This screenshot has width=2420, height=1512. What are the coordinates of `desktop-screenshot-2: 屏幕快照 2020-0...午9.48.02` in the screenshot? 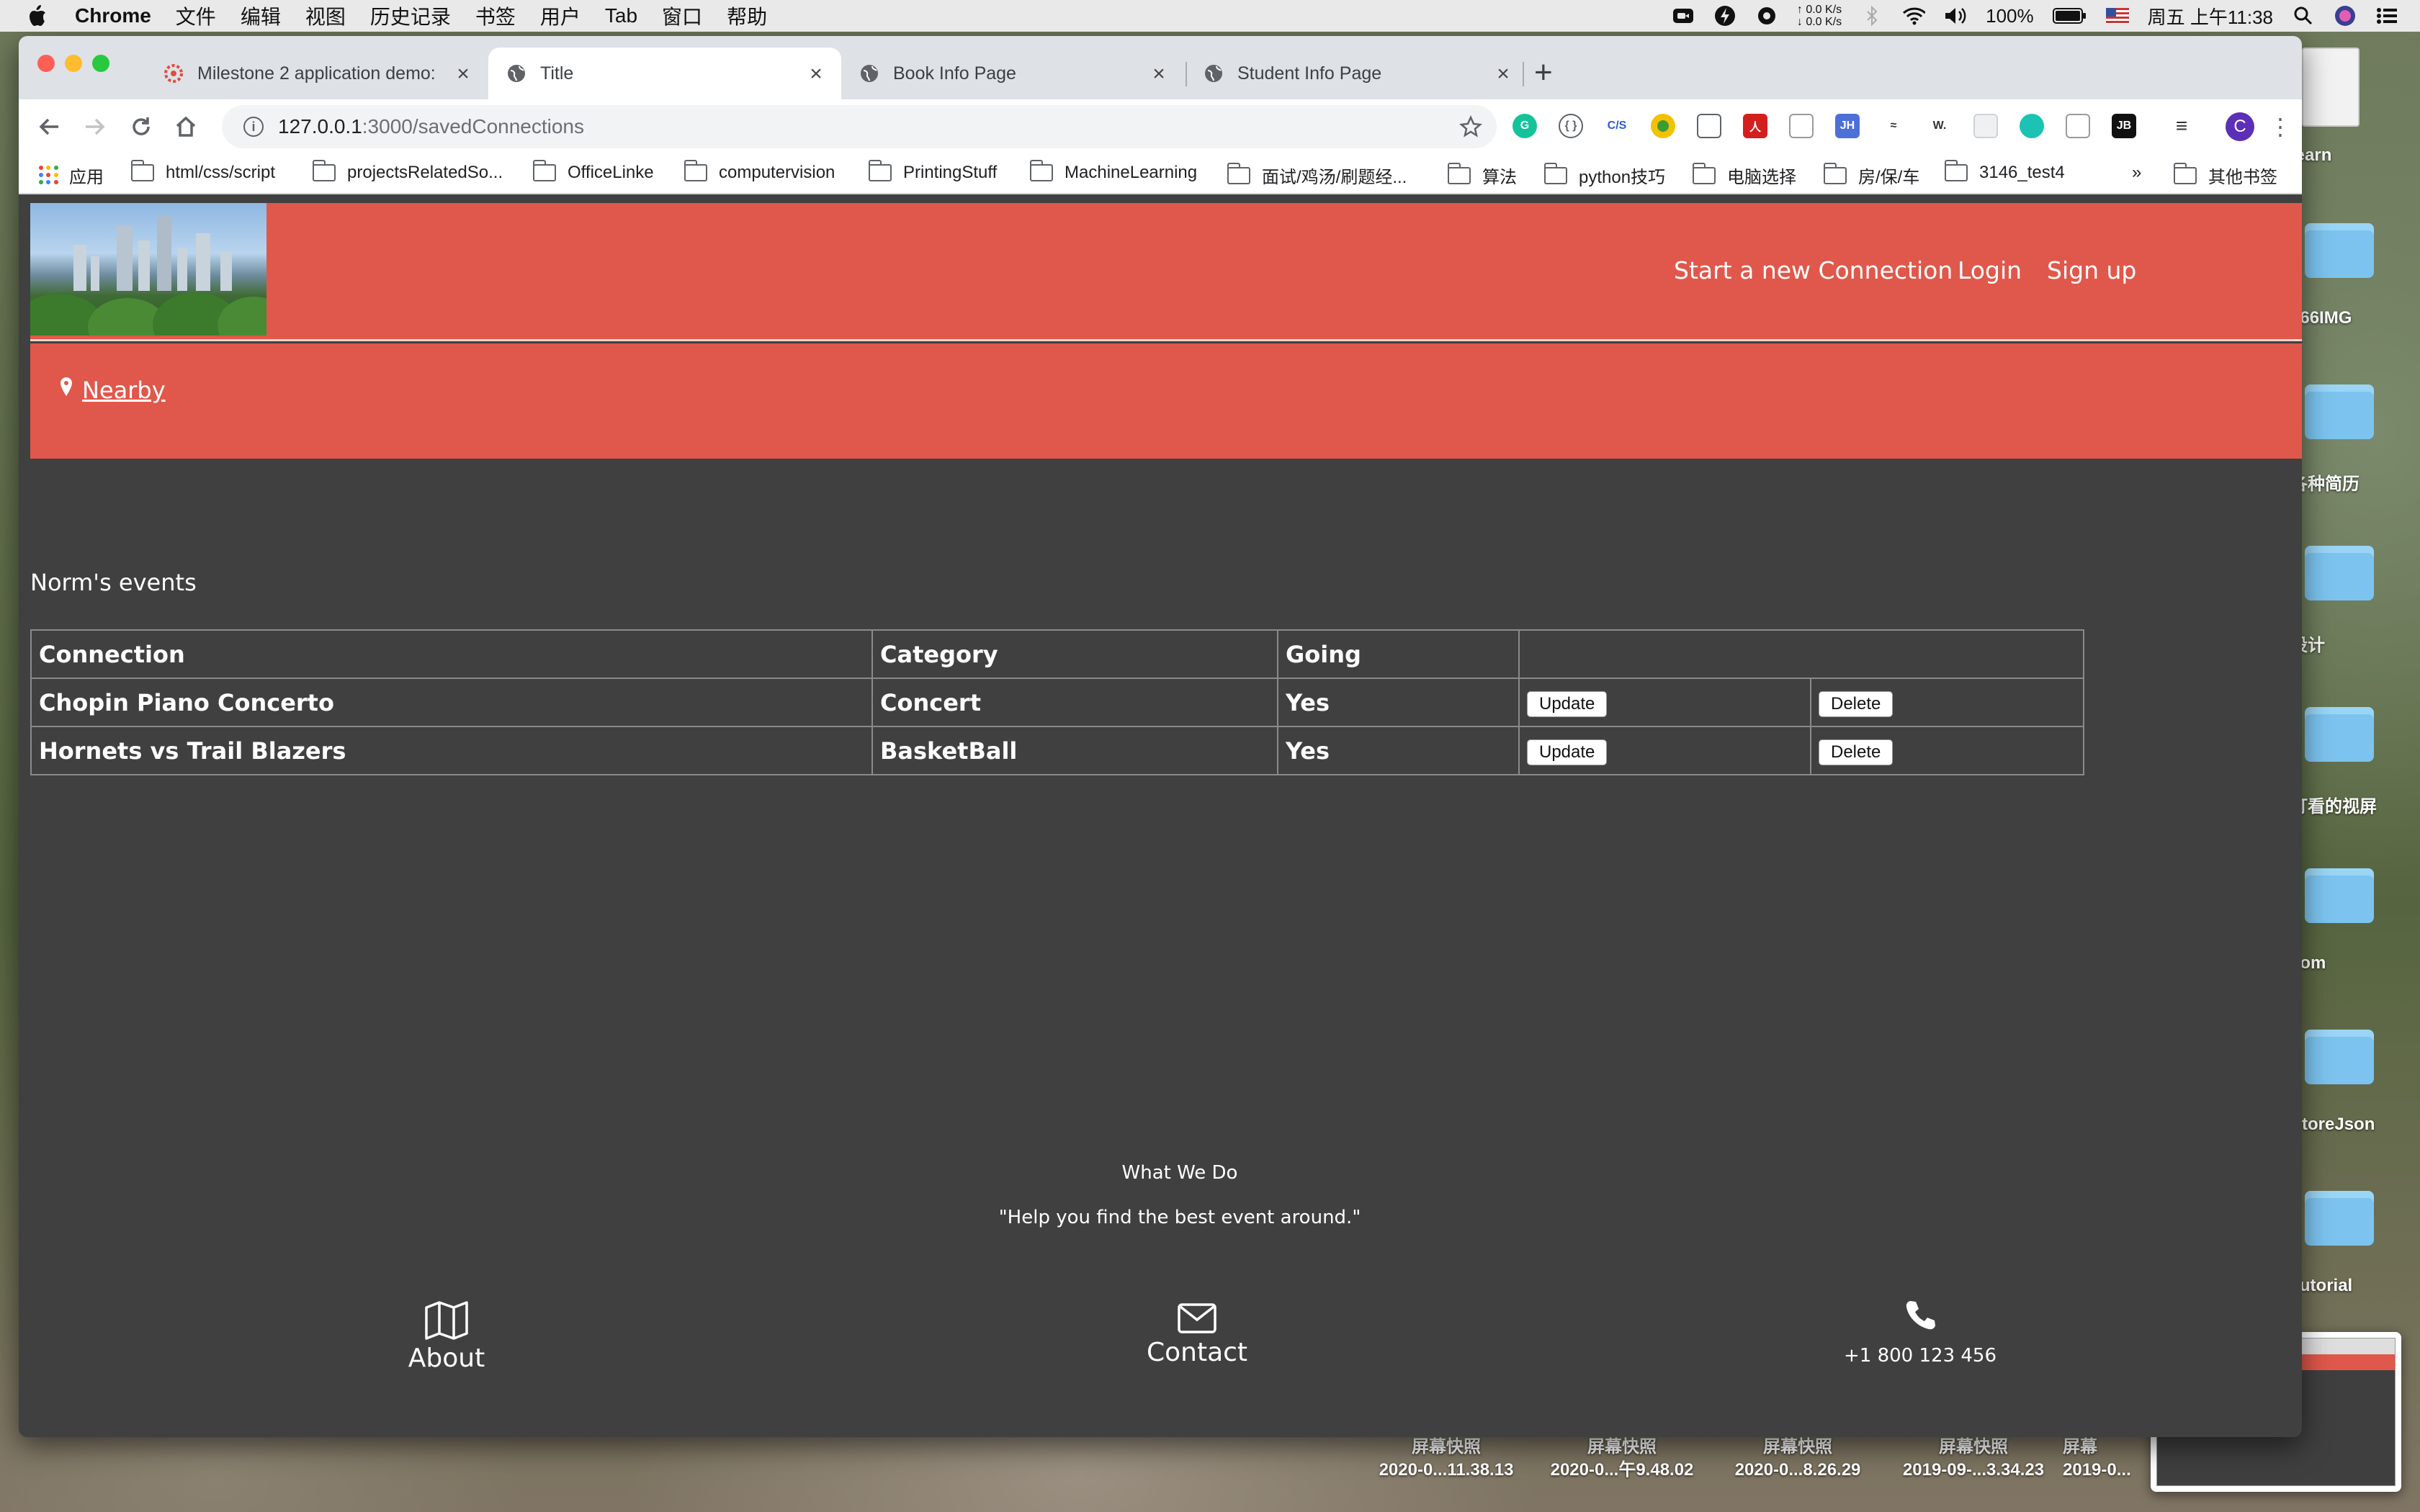 It's located at (1622, 1459).